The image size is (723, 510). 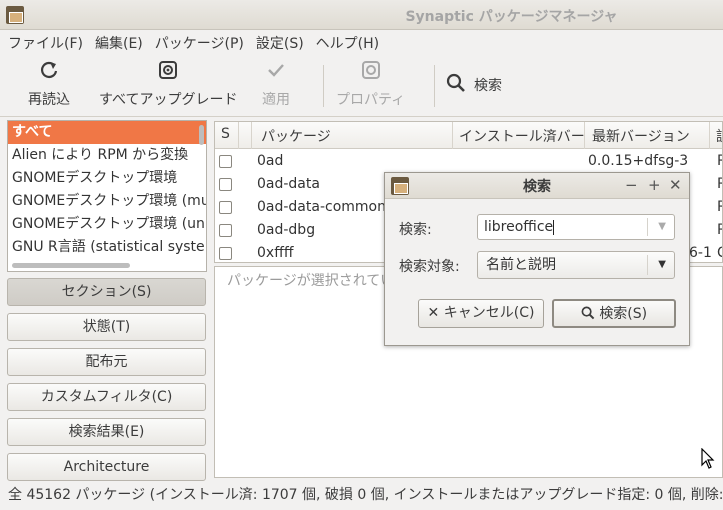 I want to click on upgrade-icon, so click(x=168, y=72).